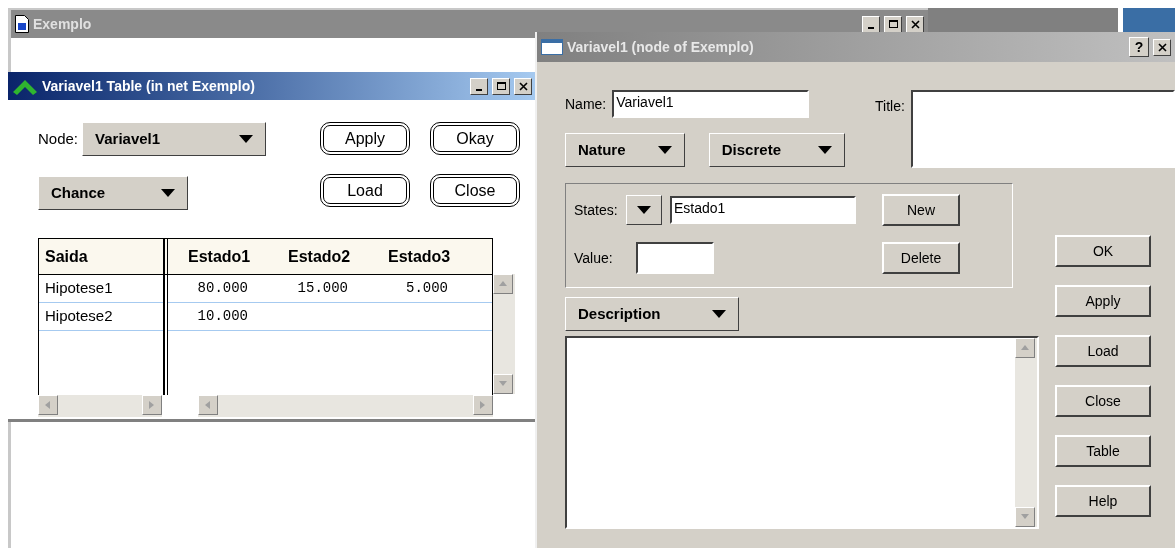 Image resolution: width=1175 pixels, height=548 pixels. I want to click on push-button: Close, so click(1103, 401).